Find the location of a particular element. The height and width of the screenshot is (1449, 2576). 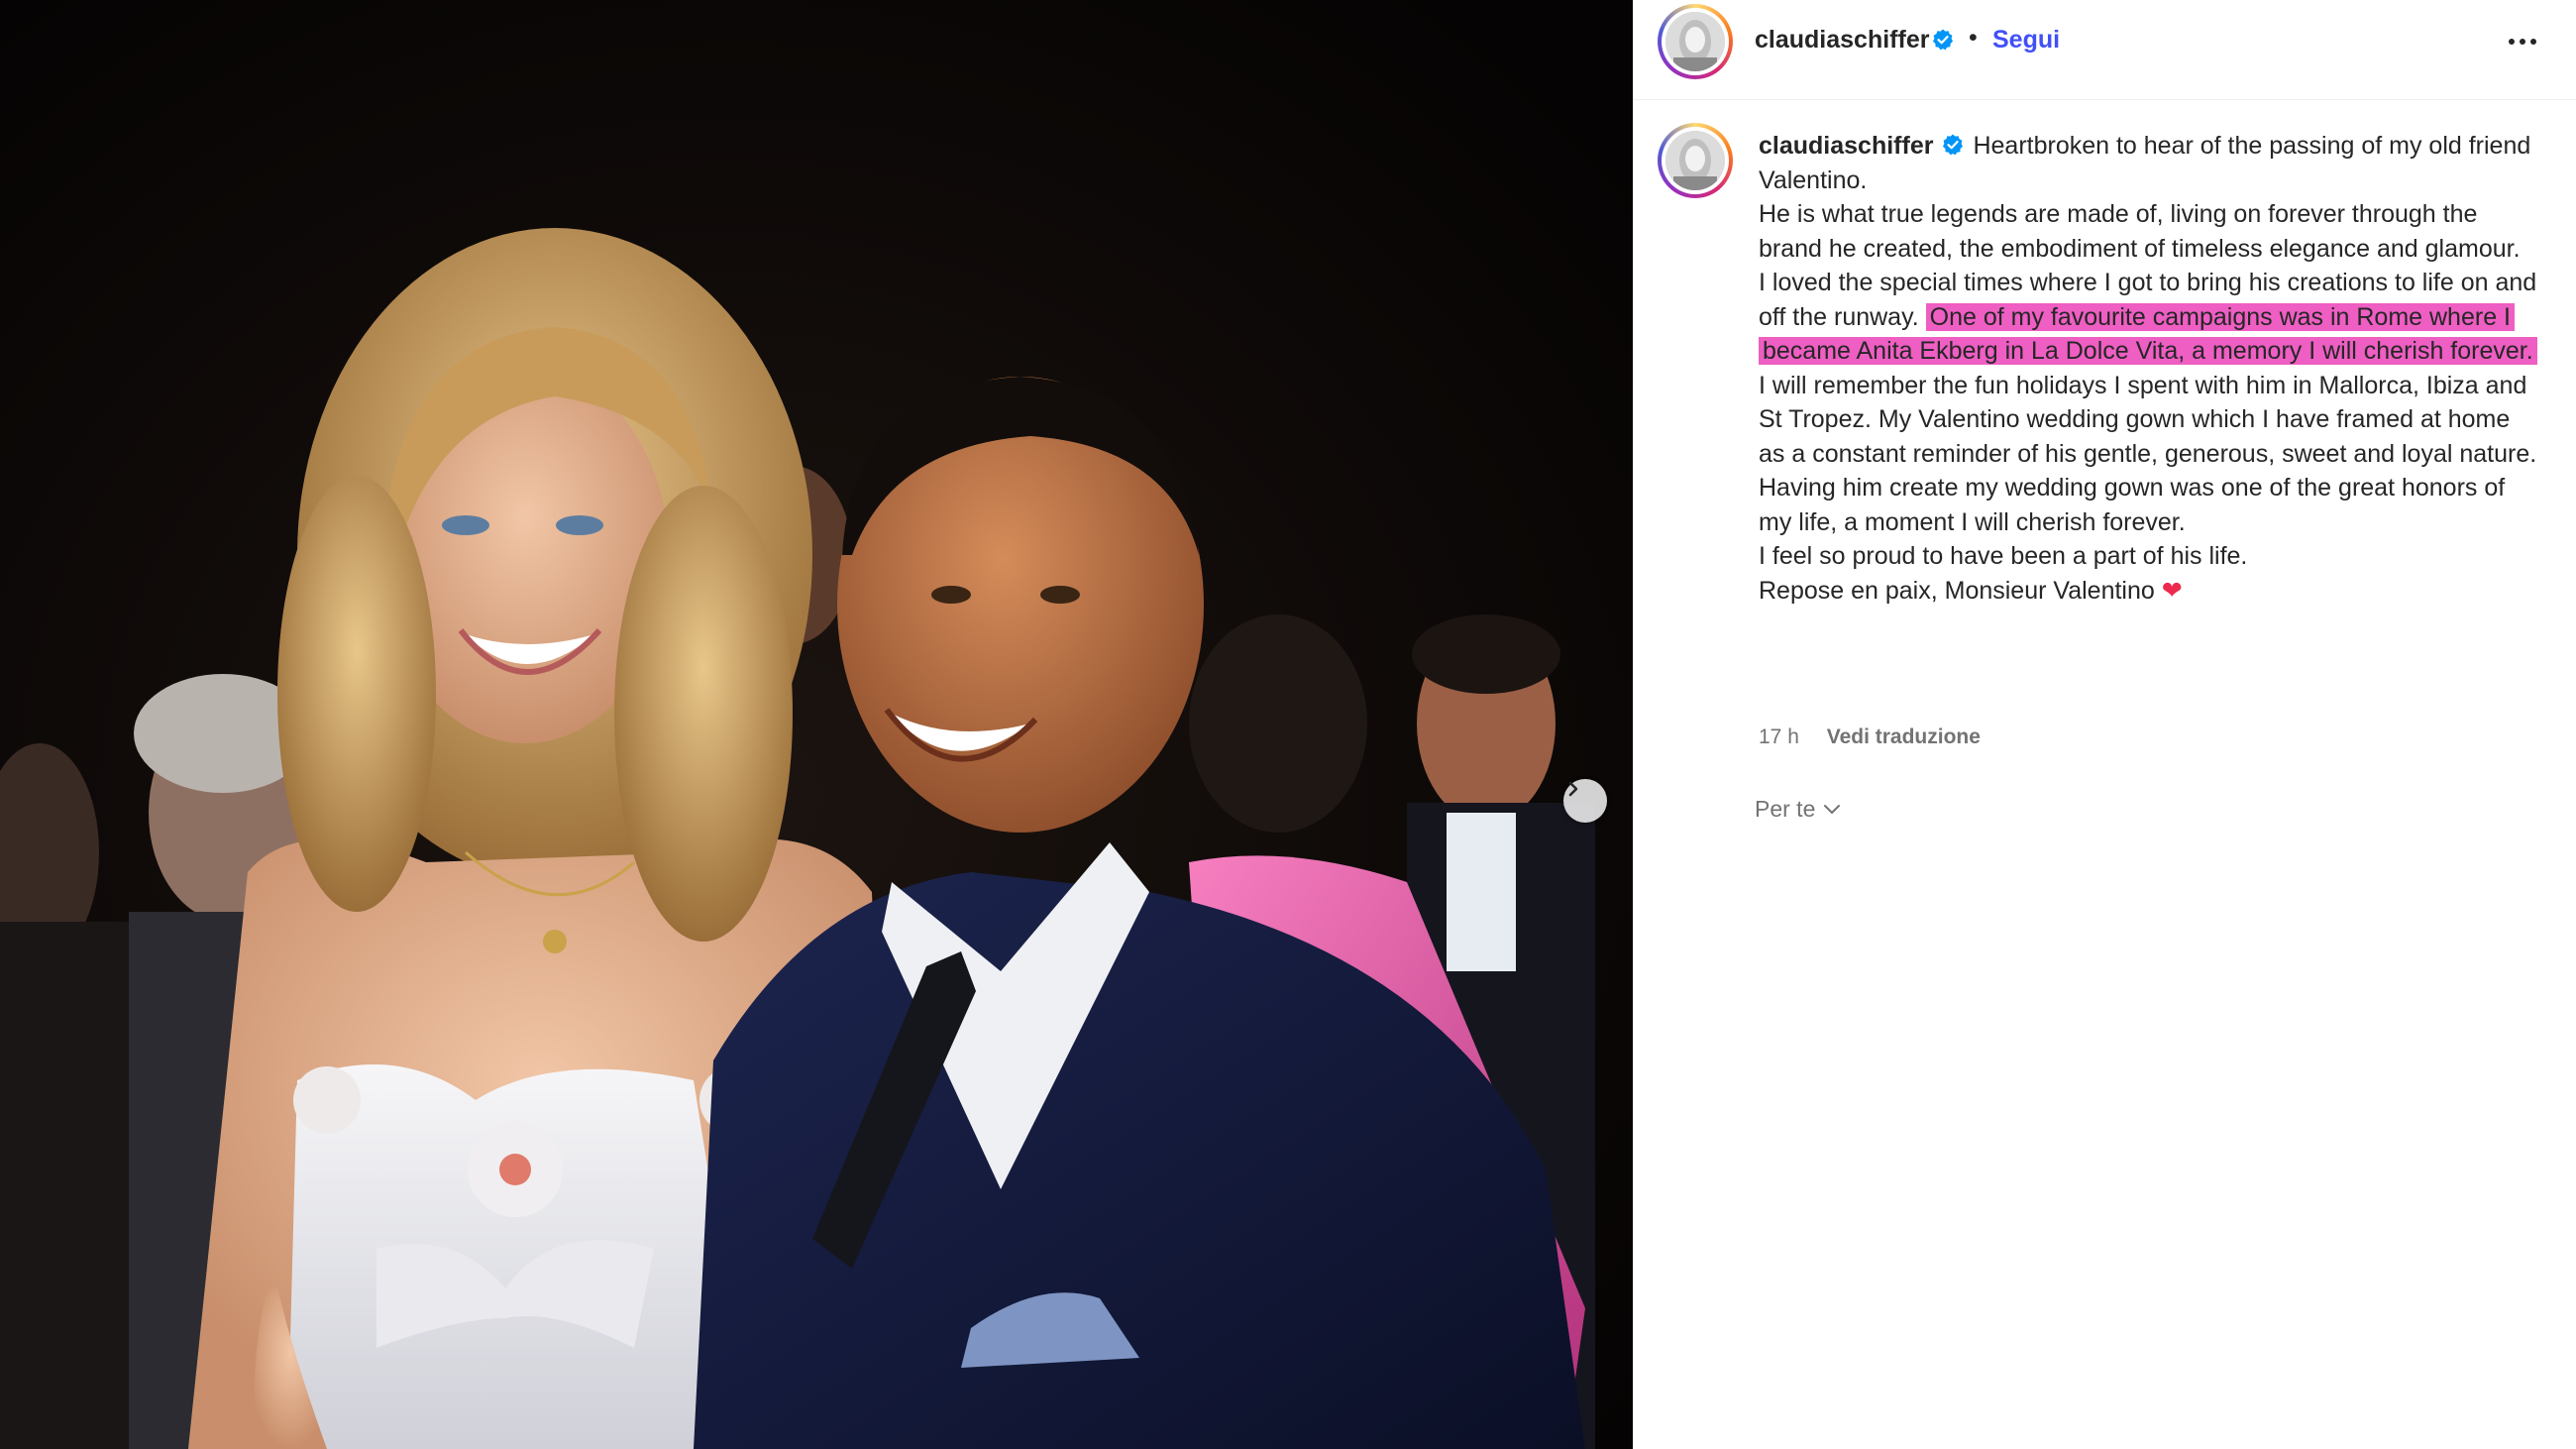

red-heart-emoji: ❤ is located at coordinates (2172, 591).